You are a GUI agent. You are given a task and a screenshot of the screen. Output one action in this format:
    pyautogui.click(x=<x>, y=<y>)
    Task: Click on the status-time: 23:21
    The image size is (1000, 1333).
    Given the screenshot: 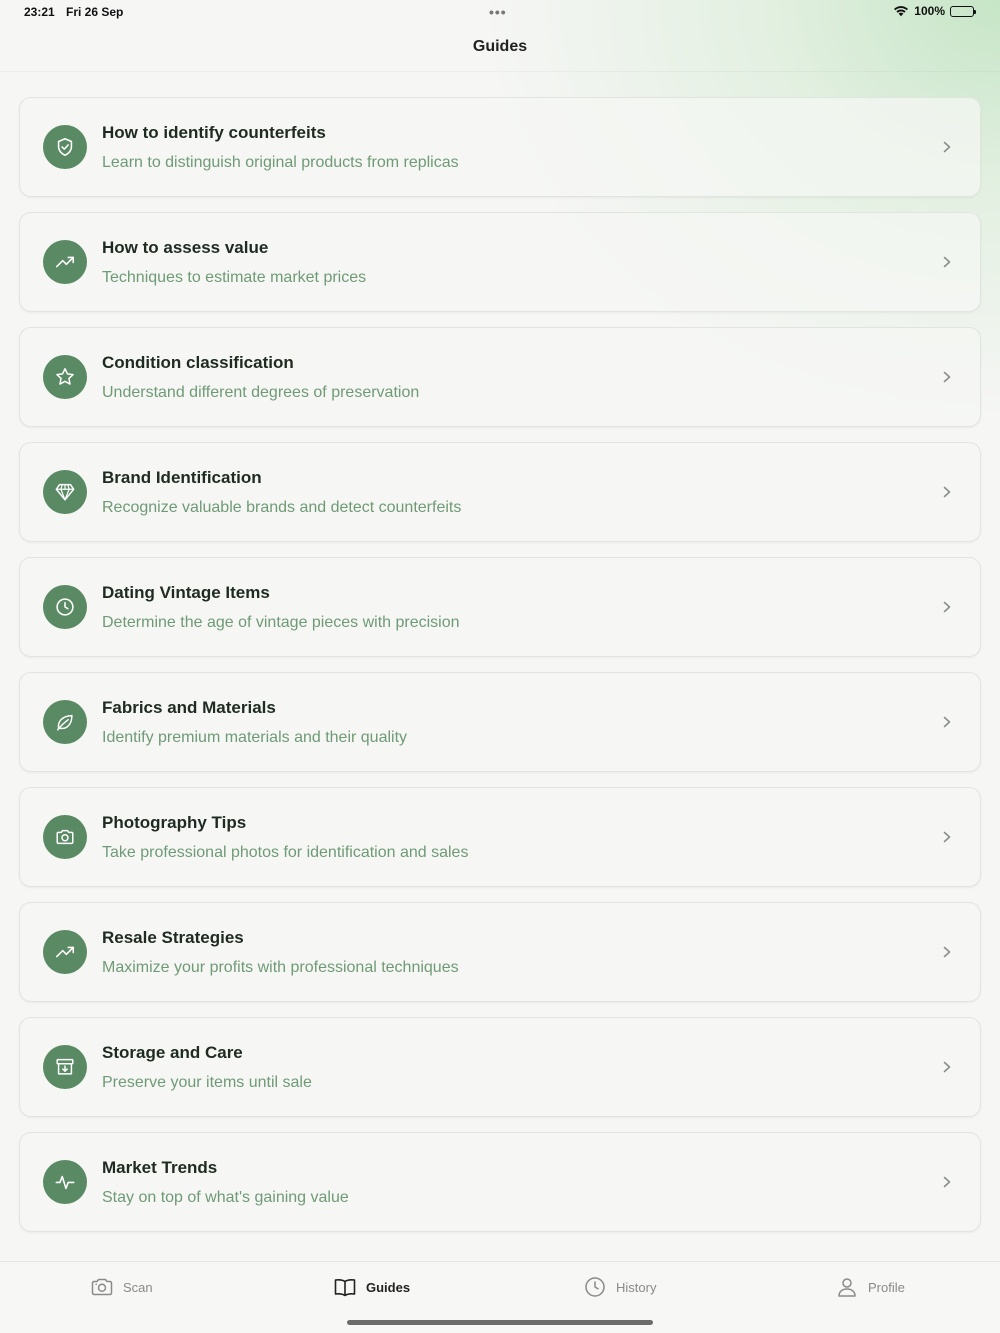 What is the action you would take?
    pyautogui.click(x=39, y=12)
    